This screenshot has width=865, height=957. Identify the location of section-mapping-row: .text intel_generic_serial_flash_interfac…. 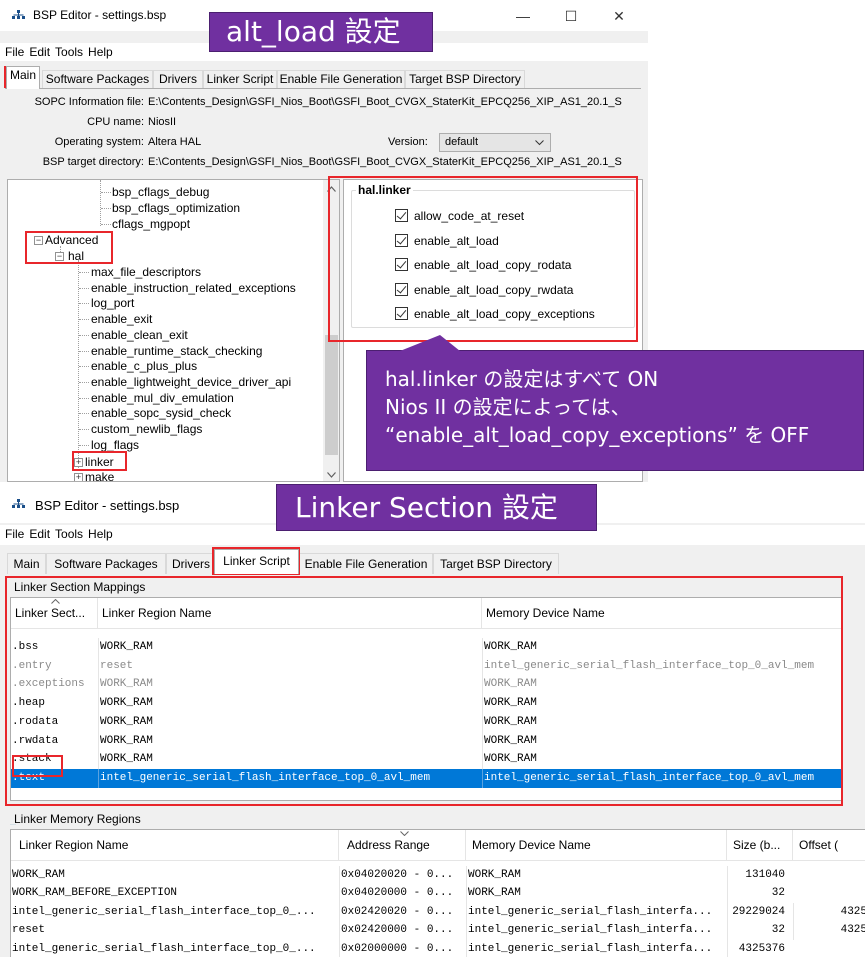
(426, 778).